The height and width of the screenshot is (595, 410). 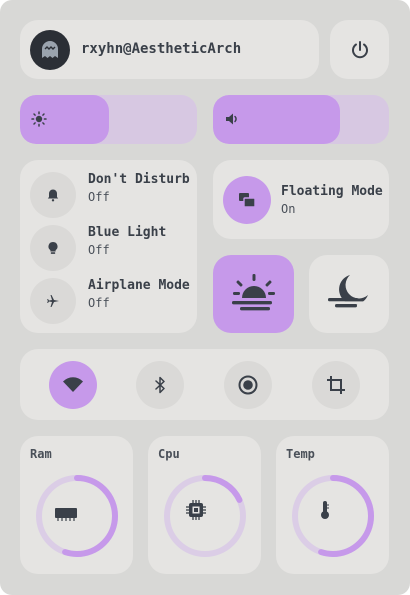 What do you see at coordinates (247, 200) in the screenshot?
I see `floating-windows-icon` at bounding box center [247, 200].